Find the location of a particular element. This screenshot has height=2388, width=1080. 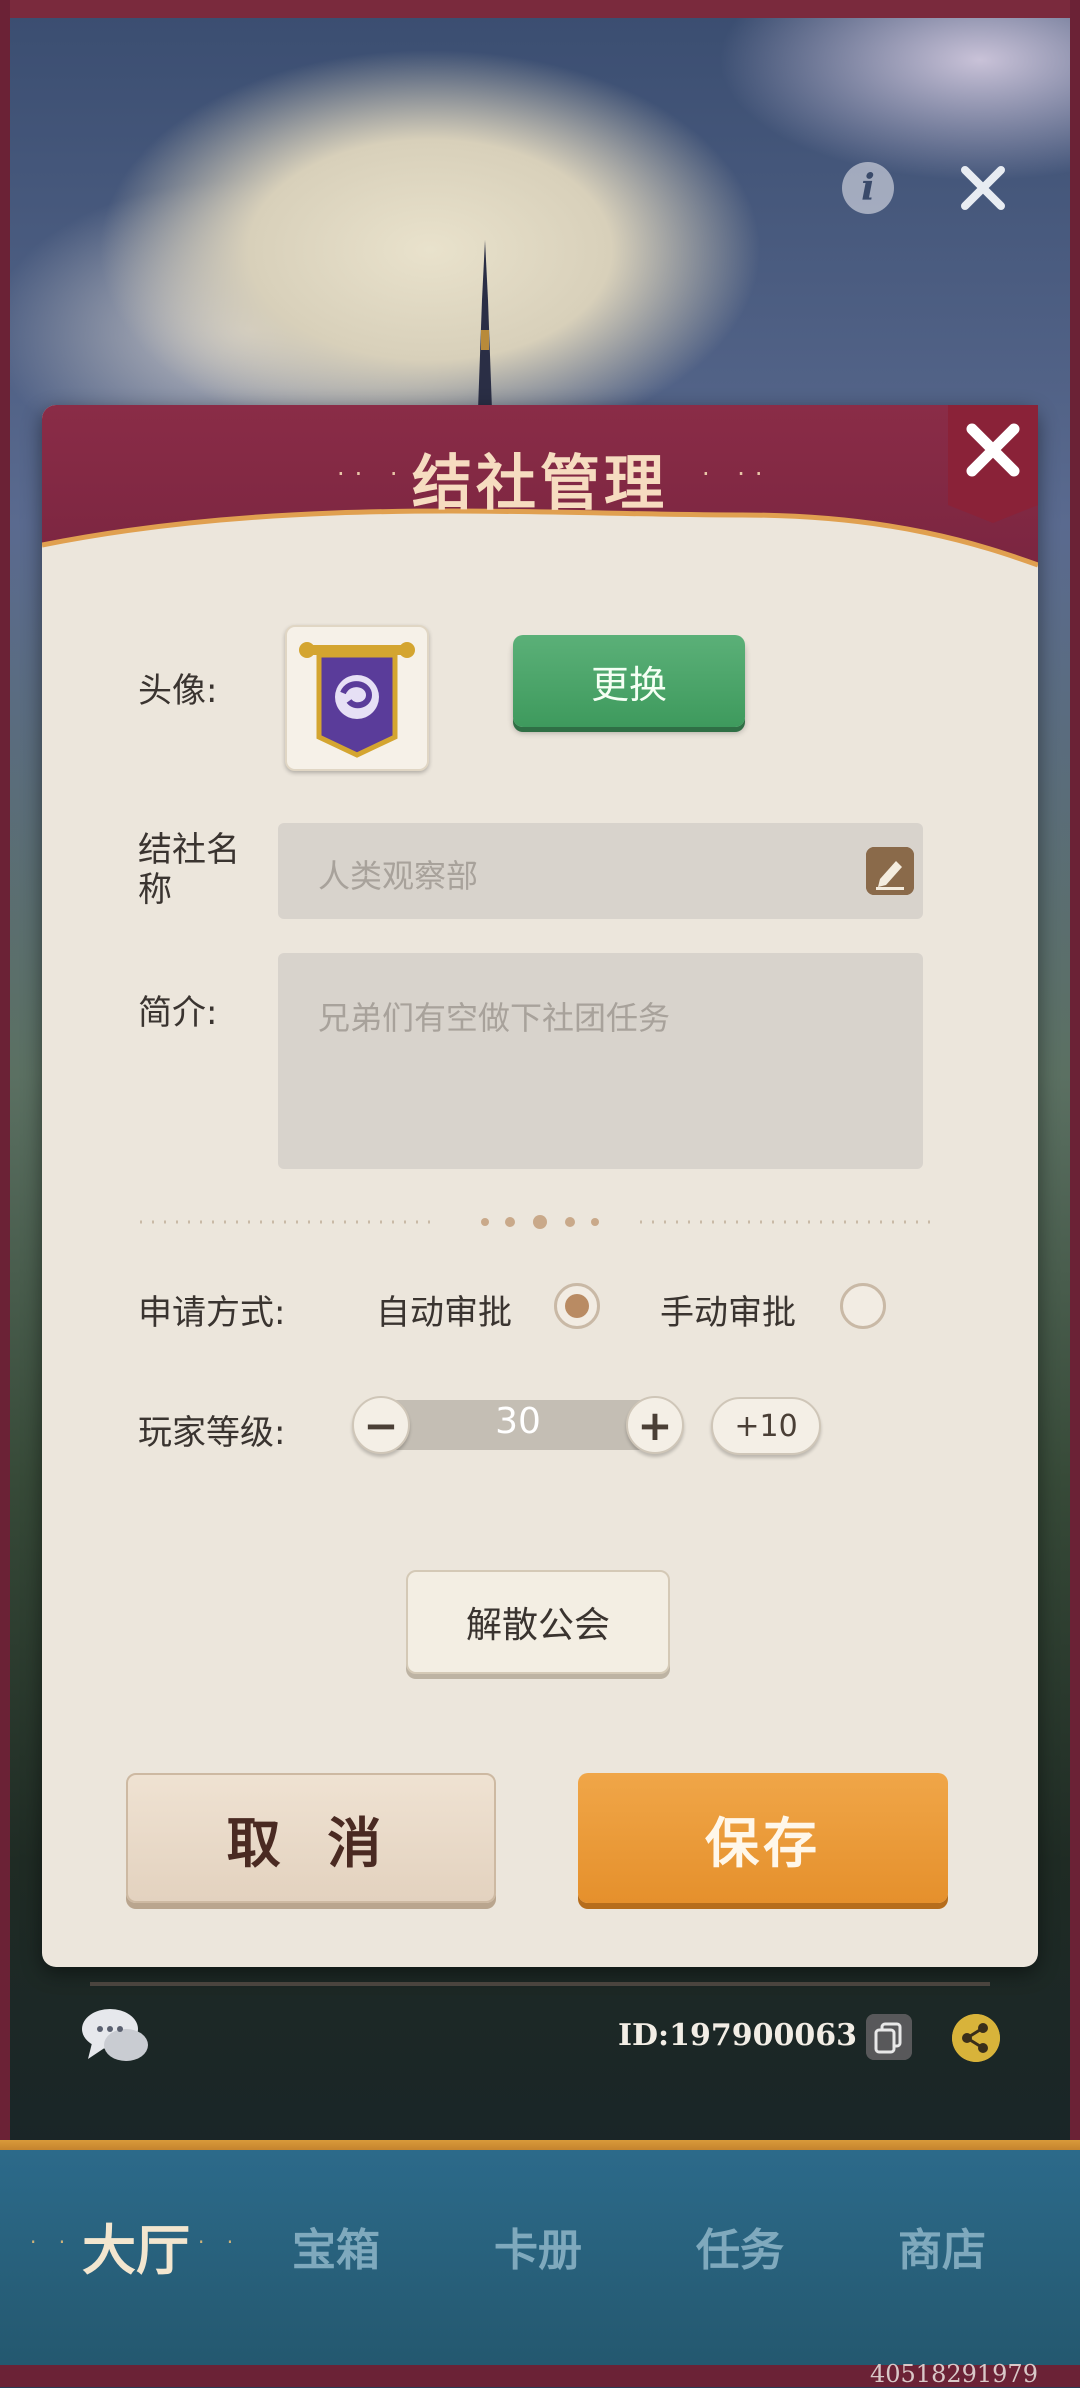

right-frame is located at coordinates (1075, 1193).